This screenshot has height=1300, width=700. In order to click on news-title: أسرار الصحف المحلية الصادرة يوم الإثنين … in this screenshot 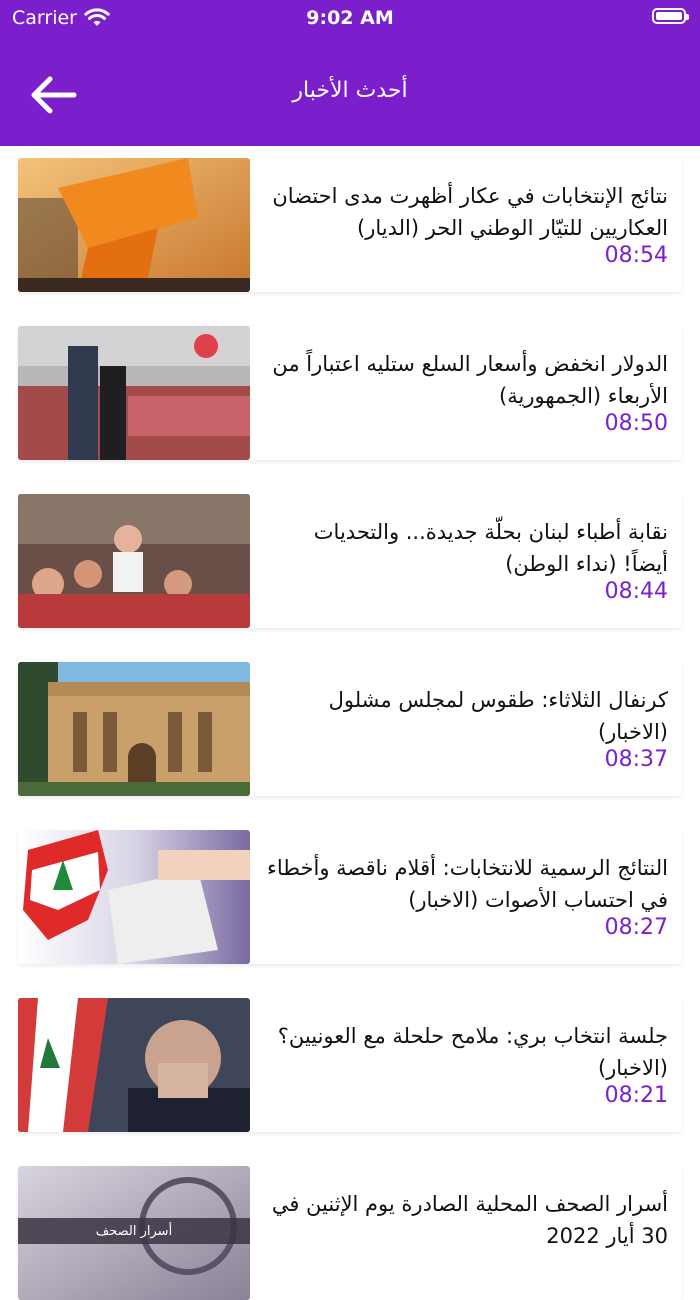, I will do `click(469, 1220)`.